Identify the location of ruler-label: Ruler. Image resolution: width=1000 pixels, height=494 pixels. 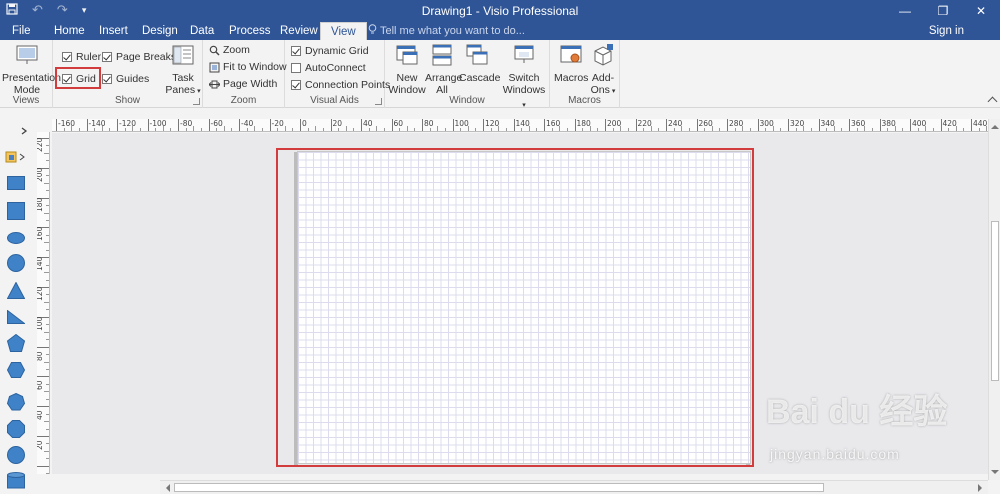
(89, 57).